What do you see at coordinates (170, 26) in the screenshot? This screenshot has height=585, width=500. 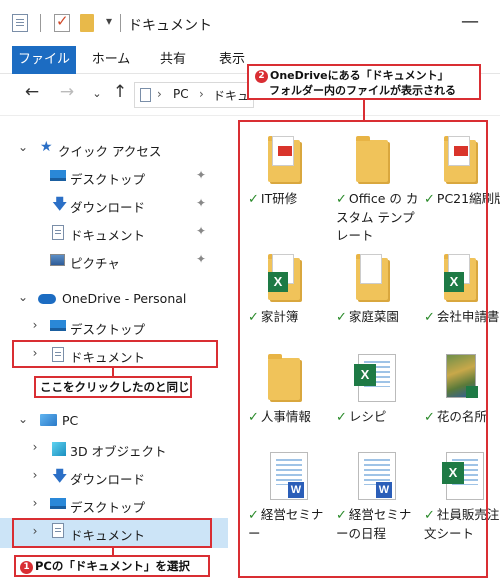 I see `window-title: ドキュメント` at bounding box center [170, 26].